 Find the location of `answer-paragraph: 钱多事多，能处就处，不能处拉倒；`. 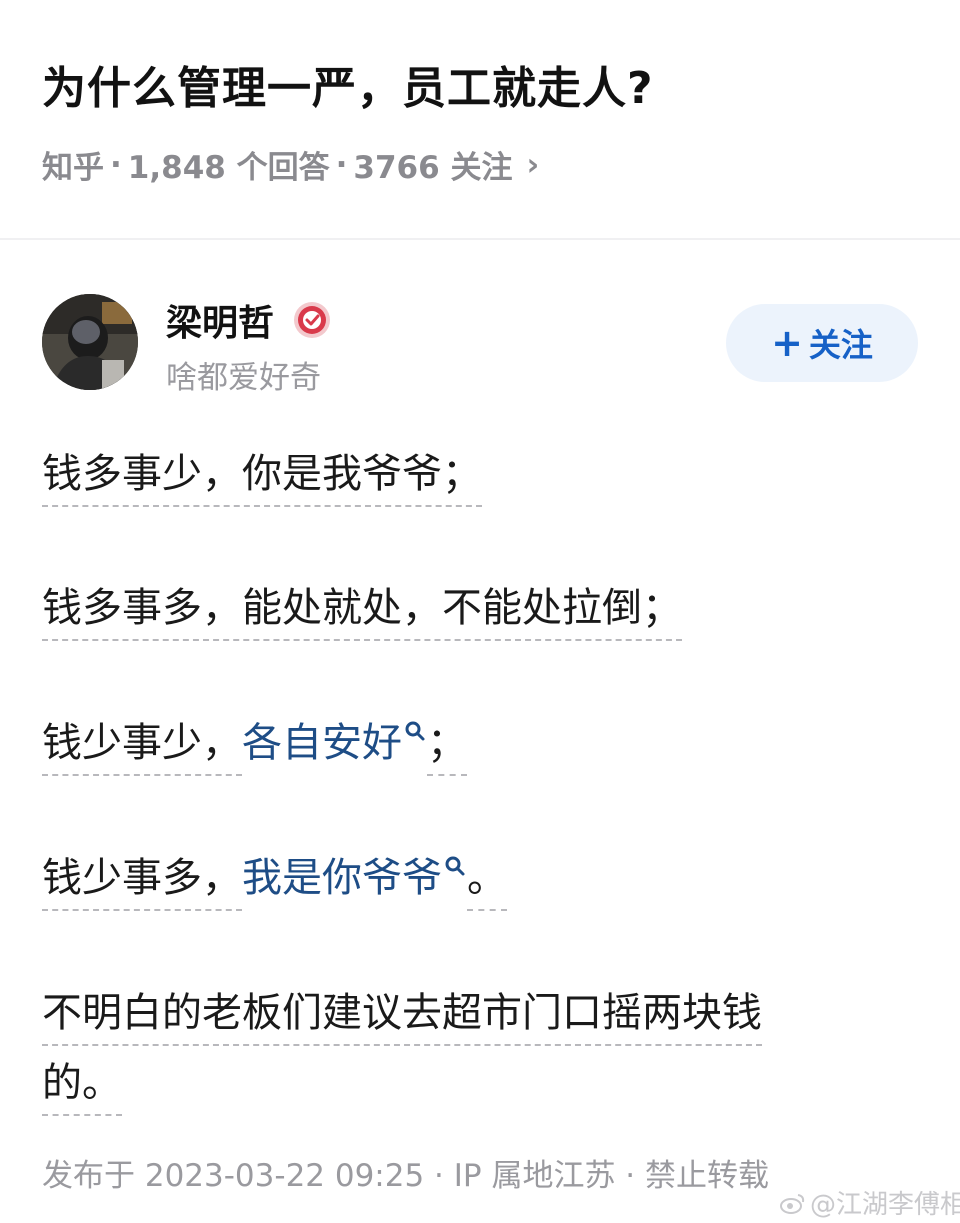

answer-paragraph: 钱多事多，能处就处，不能处拉倒； is located at coordinates (362, 610).